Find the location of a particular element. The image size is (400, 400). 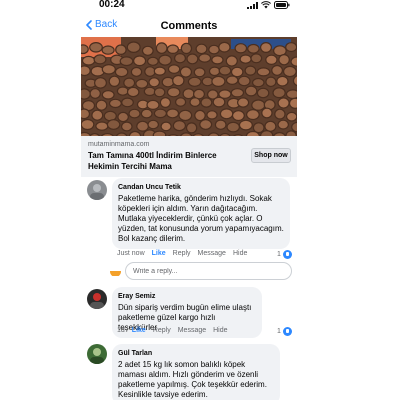

comment-author: Candan Uncu Tetik is located at coordinates (201, 187).